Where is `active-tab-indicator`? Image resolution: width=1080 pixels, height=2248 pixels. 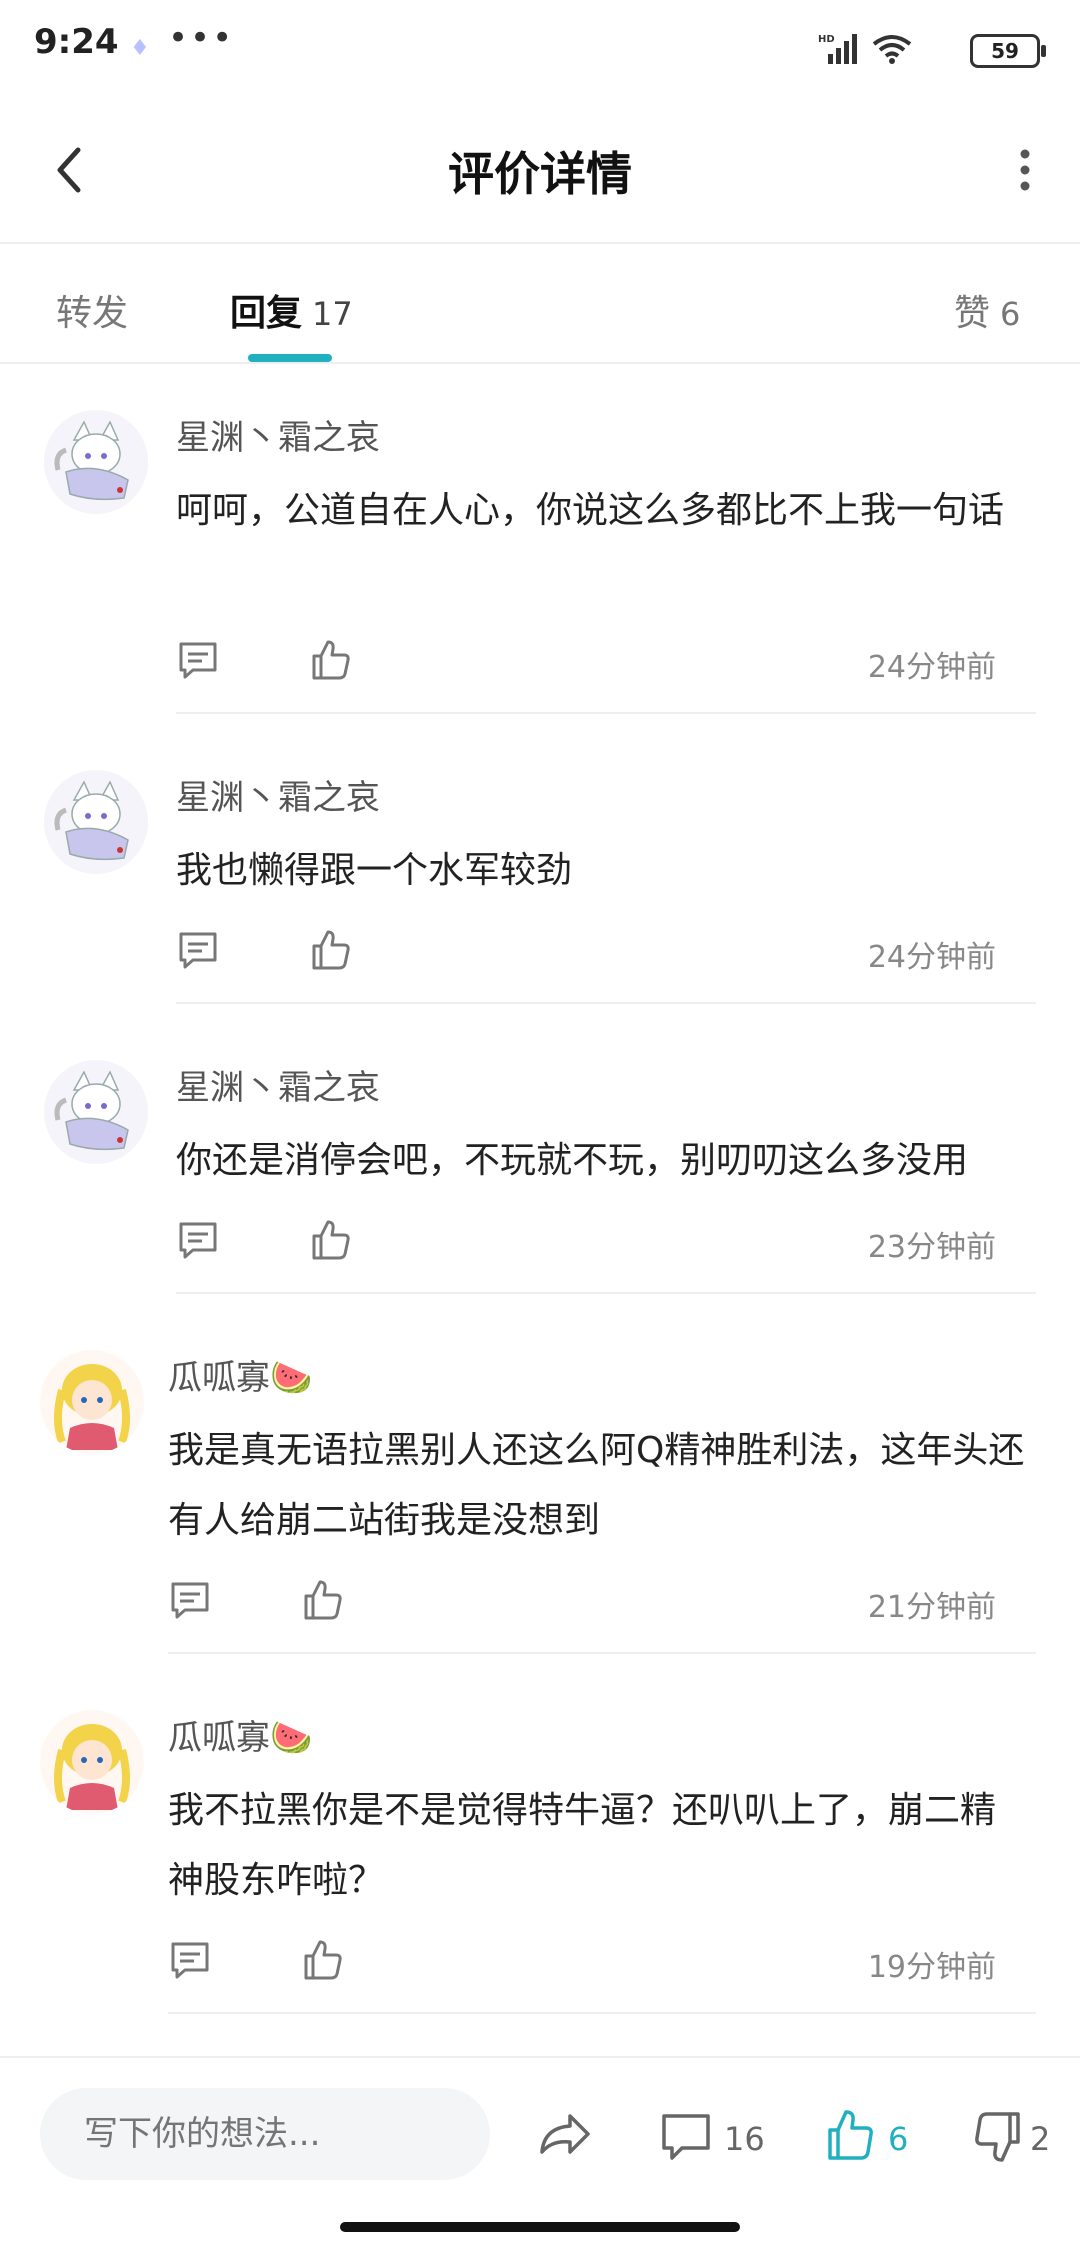 active-tab-indicator is located at coordinates (290, 358).